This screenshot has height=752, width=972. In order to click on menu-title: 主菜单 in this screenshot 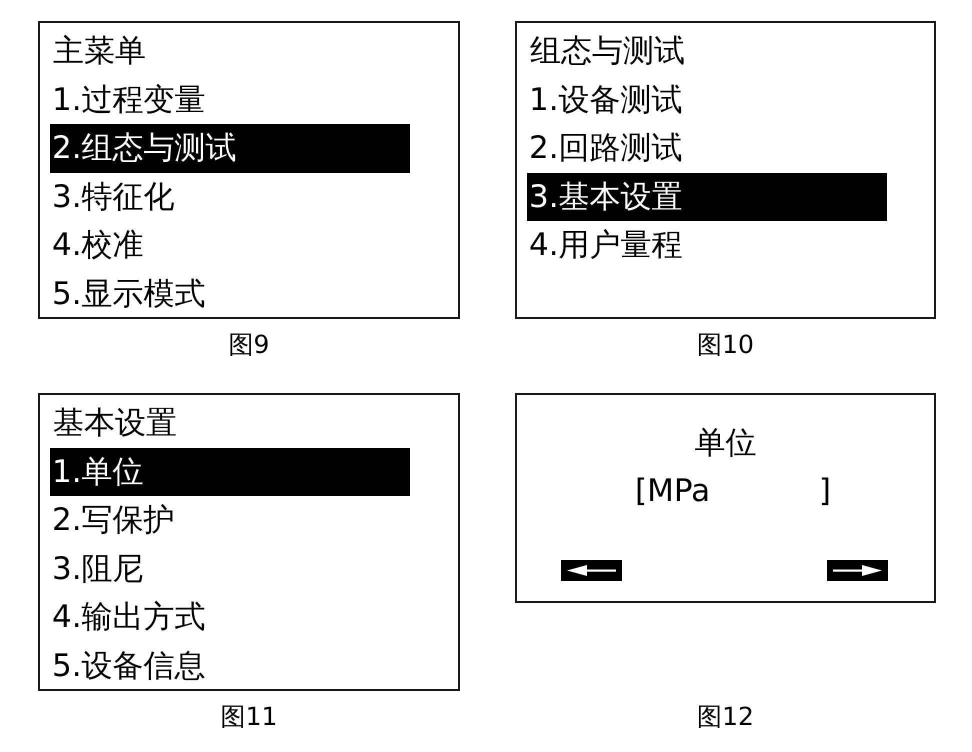, I will do `click(99, 51)`.